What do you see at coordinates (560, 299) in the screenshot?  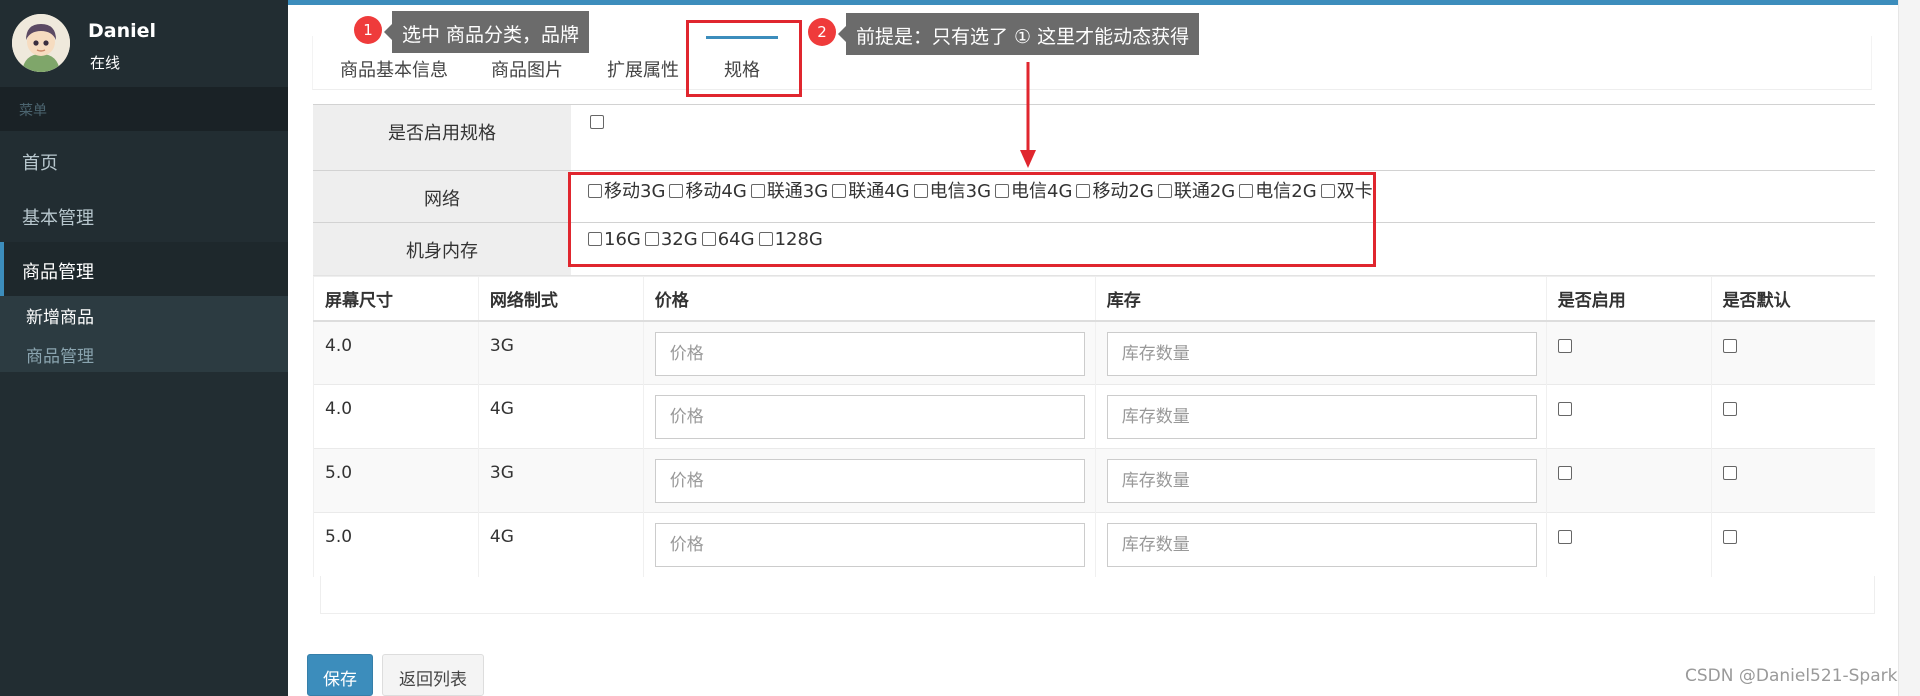 I see `col-network-type: 网络制式` at bounding box center [560, 299].